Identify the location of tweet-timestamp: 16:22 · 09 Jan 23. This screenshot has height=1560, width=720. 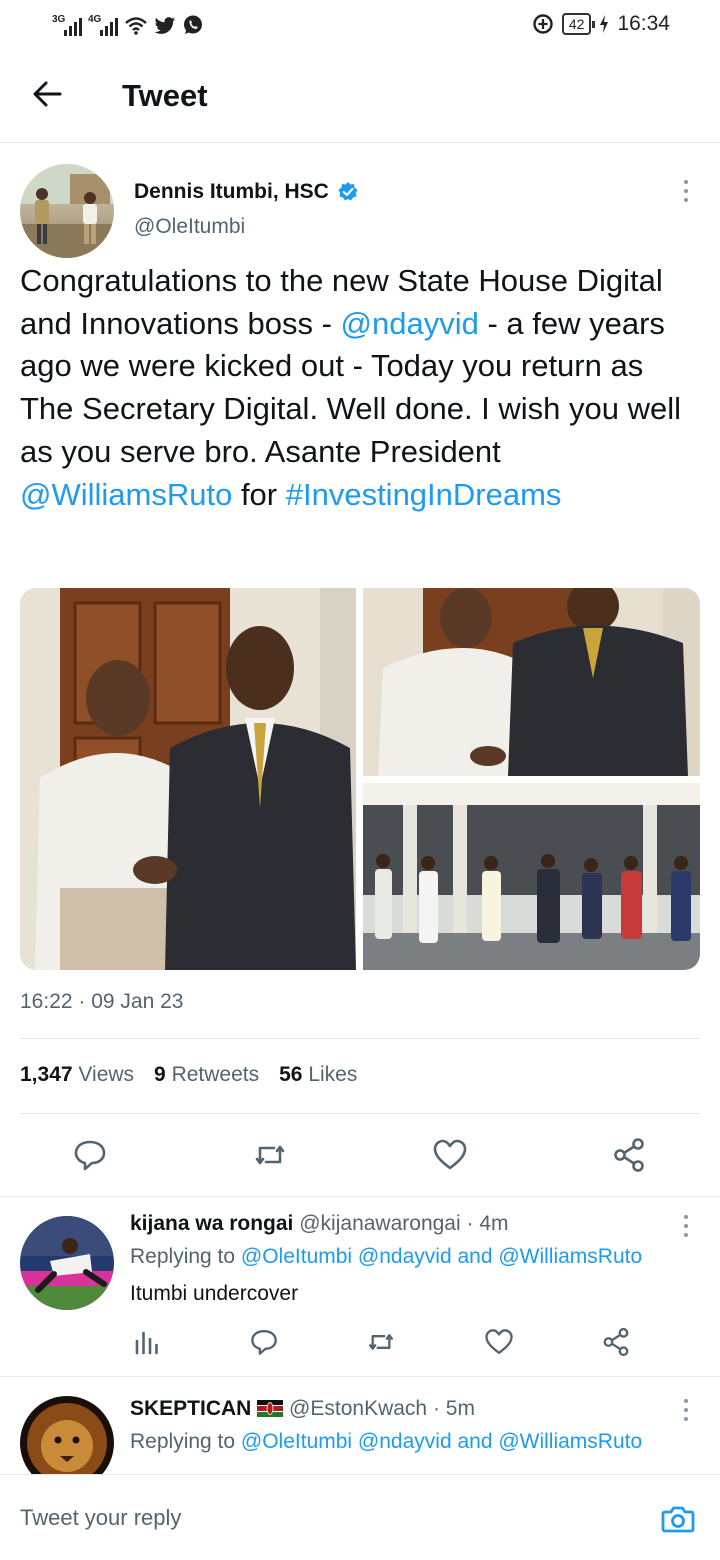
(102, 1001).